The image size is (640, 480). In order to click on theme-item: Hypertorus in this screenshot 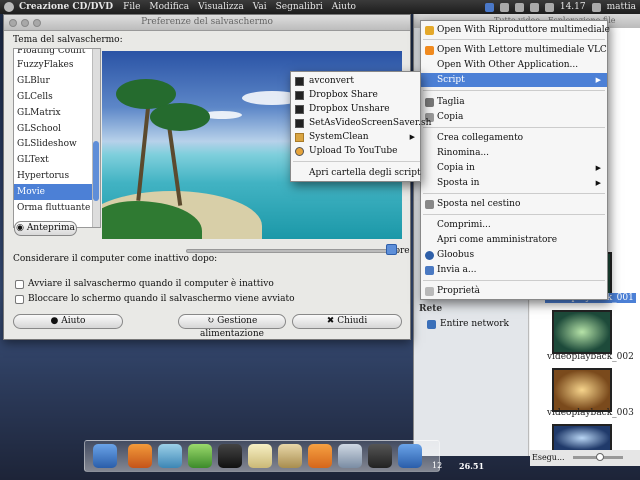, I will do `click(57, 176)`.